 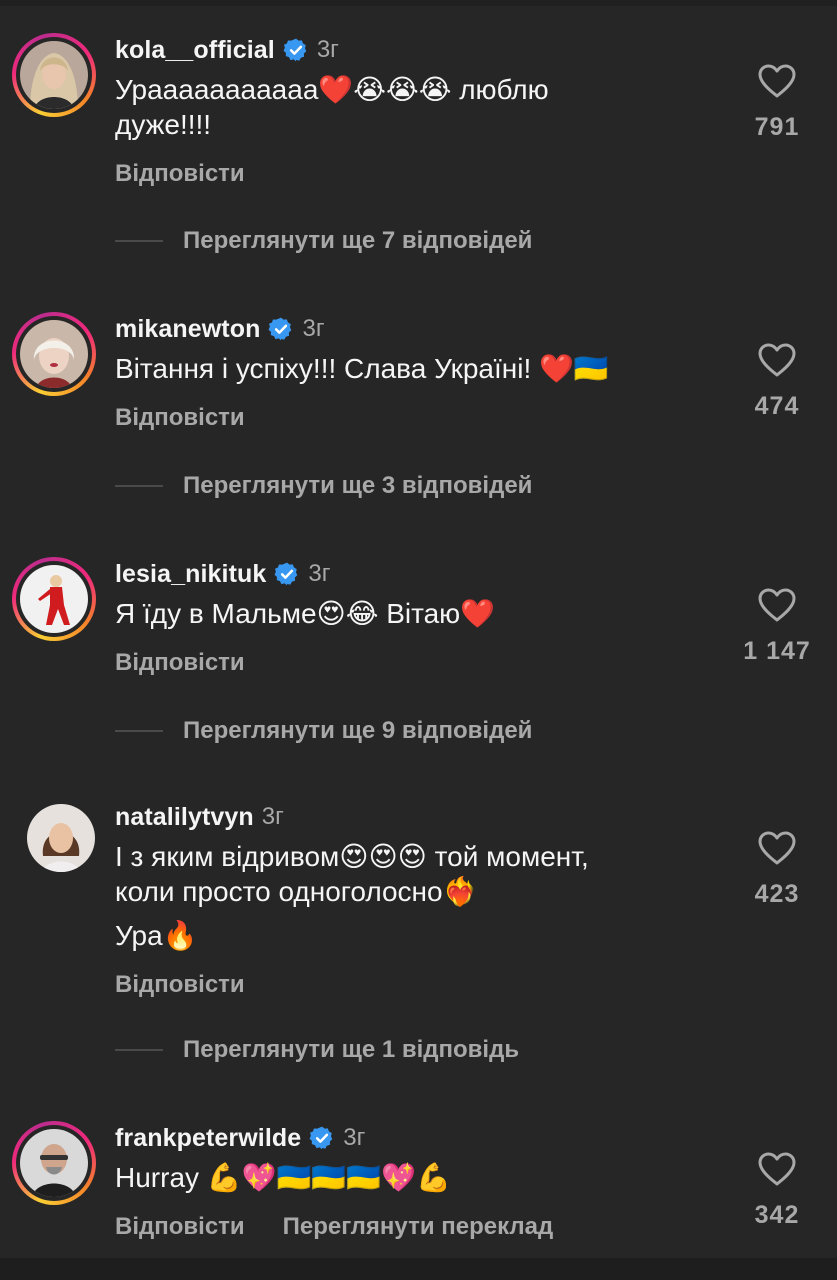 What do you see at coordinates (190, 574) in the screenshot?
I see `username: lesia_nikituk` at bounding box center [190, 574].